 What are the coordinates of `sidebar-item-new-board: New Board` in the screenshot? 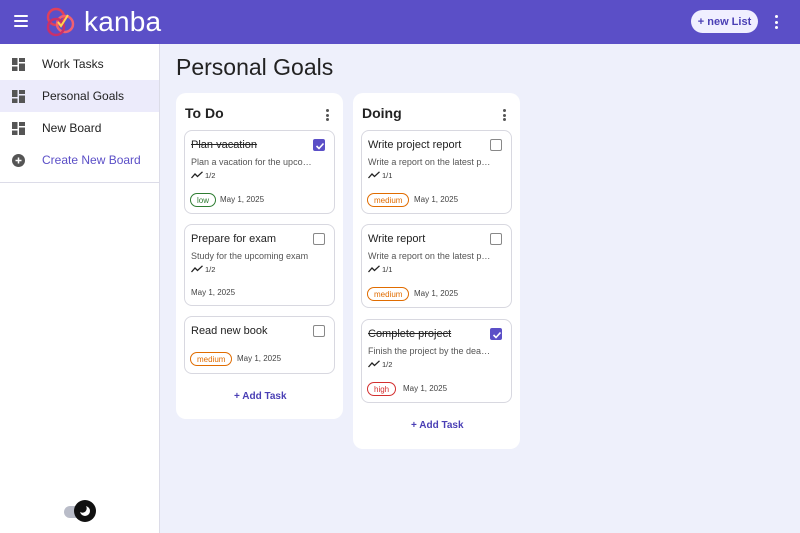 It's located at (79, 128).